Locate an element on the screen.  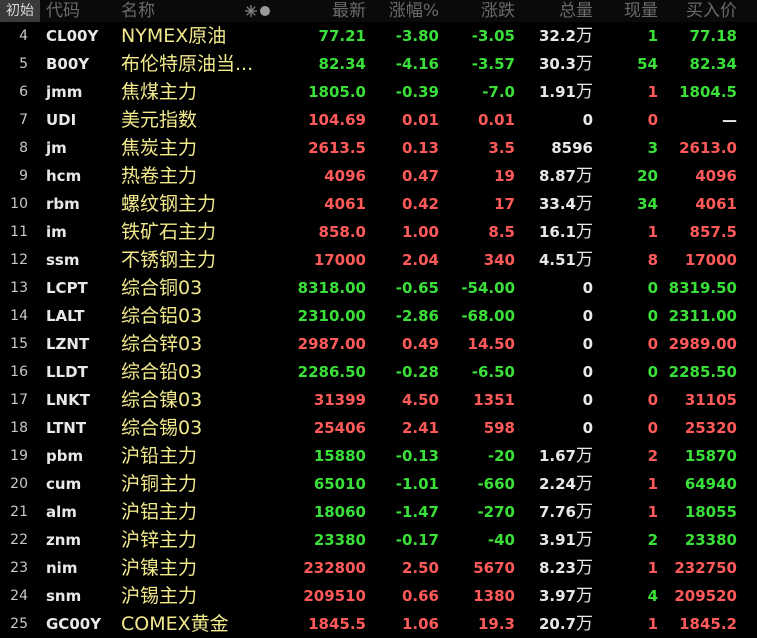
row-last-price: 1805.0 is located at coordinates (337, 92).